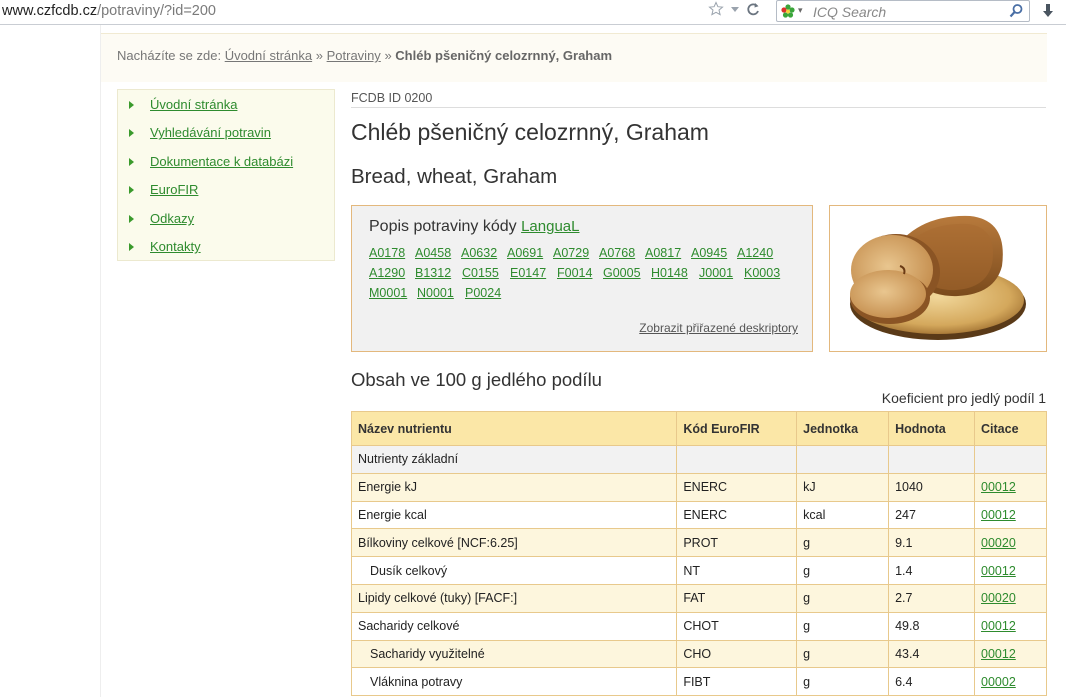 This screenshot has height=697, width=1066. Describe the element at coordinates (737, 570) in the screenshot. I see `eurofir-code: NT` at that location.